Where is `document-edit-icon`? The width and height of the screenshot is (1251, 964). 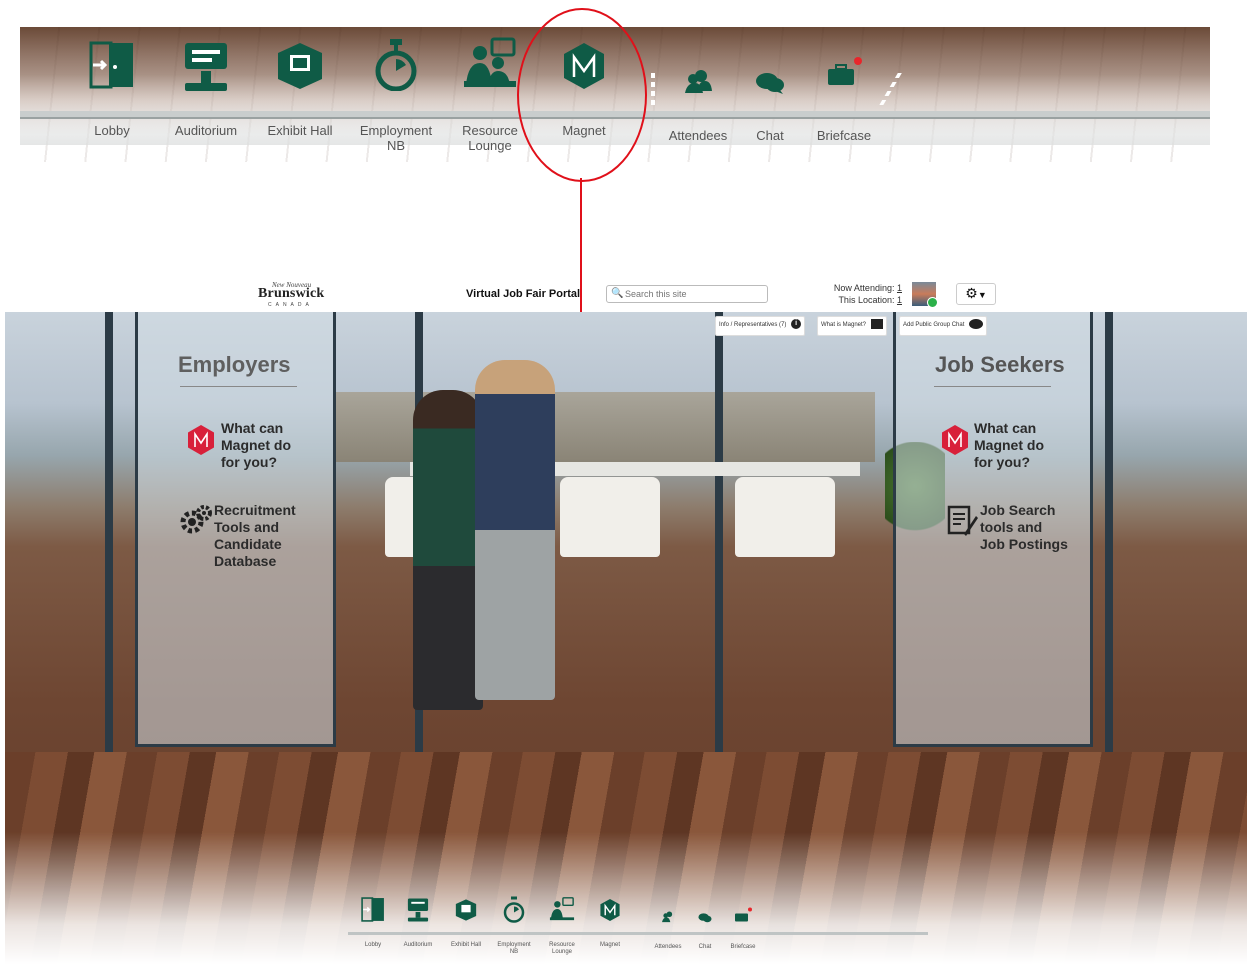 document-edit-icon is located at coordinates (962, 520).